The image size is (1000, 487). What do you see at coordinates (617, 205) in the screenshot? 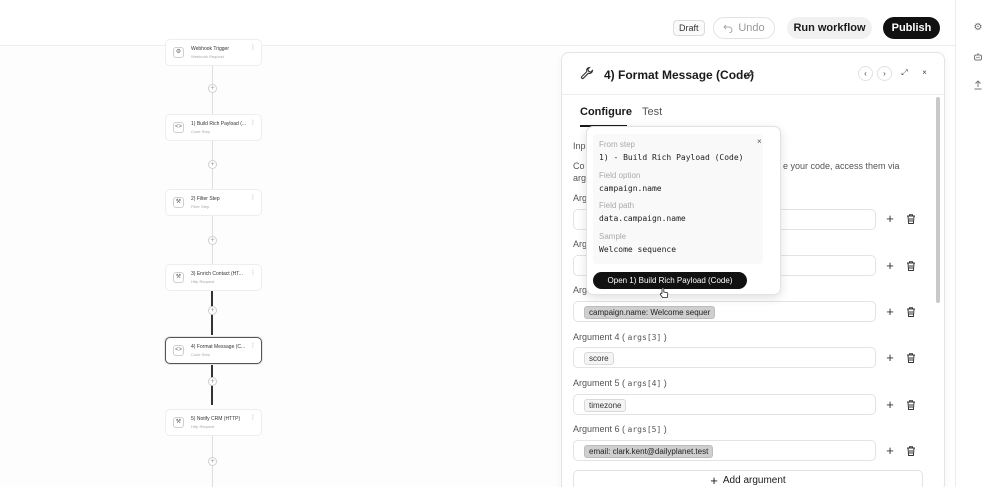
I see `field-path-label: Field path` at bounding box center [617, 205].